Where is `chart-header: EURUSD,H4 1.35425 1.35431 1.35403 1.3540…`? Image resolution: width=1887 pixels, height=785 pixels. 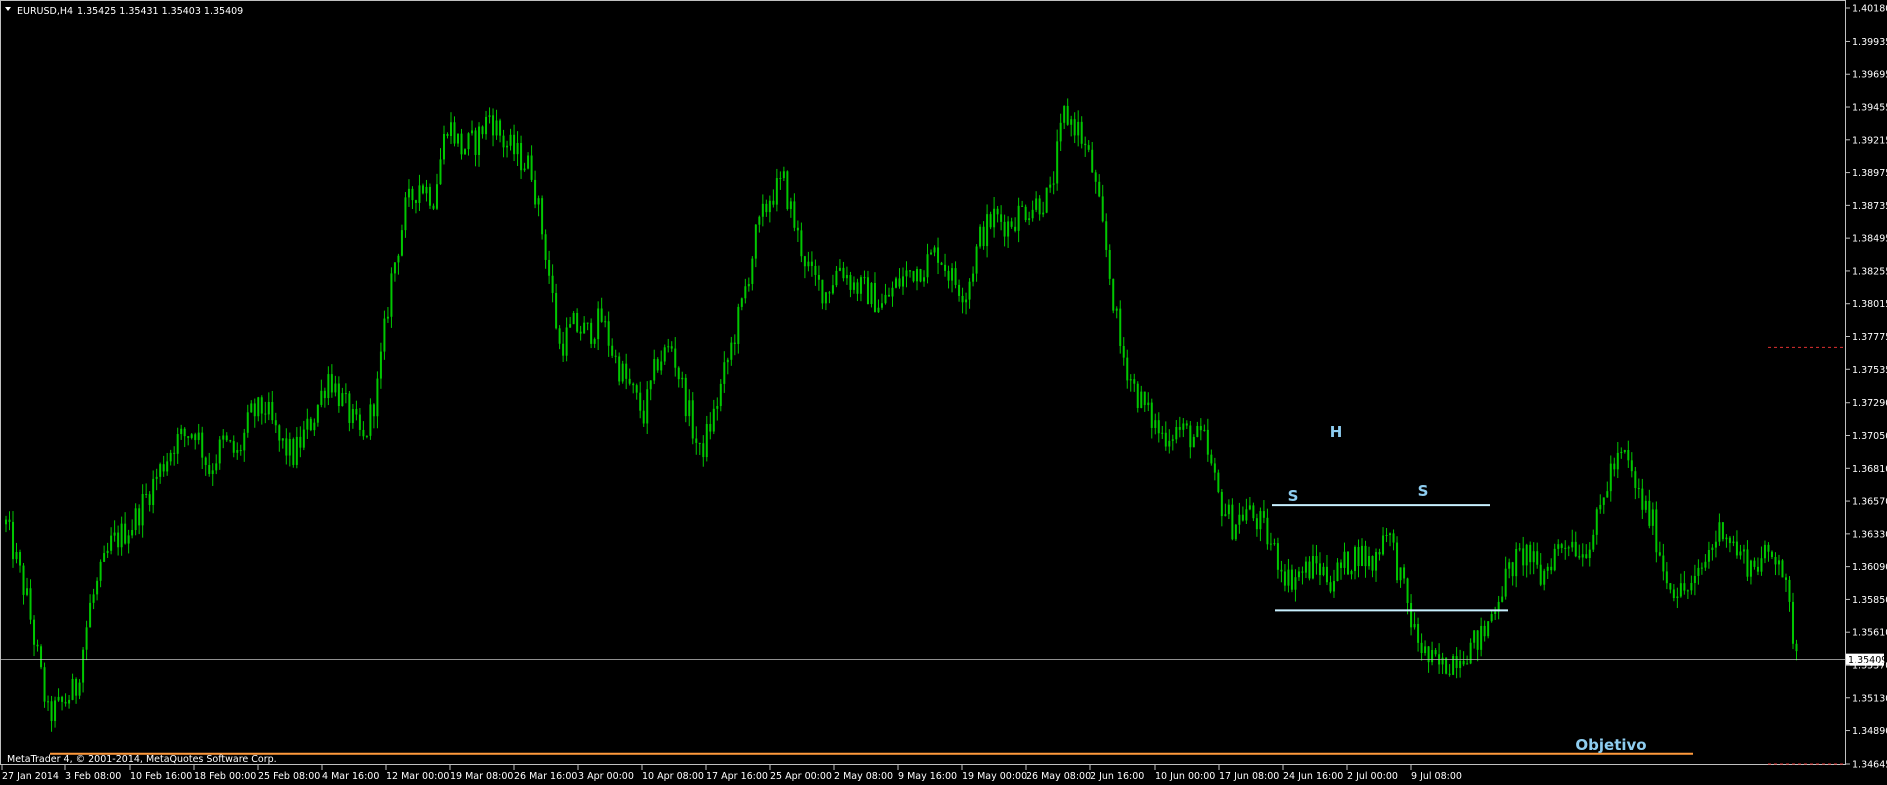
chart-header: EURUSD,H4 1.35425 1.35431 1.35403 1.3540… is located at coordinates (124, 11).